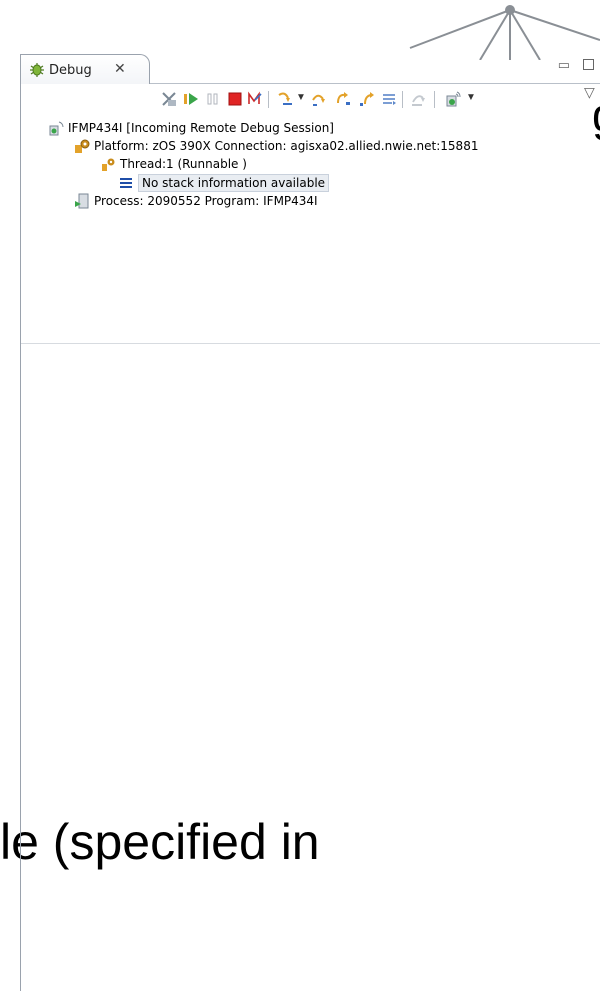  I want to click on process-icon, so click(82, 201).